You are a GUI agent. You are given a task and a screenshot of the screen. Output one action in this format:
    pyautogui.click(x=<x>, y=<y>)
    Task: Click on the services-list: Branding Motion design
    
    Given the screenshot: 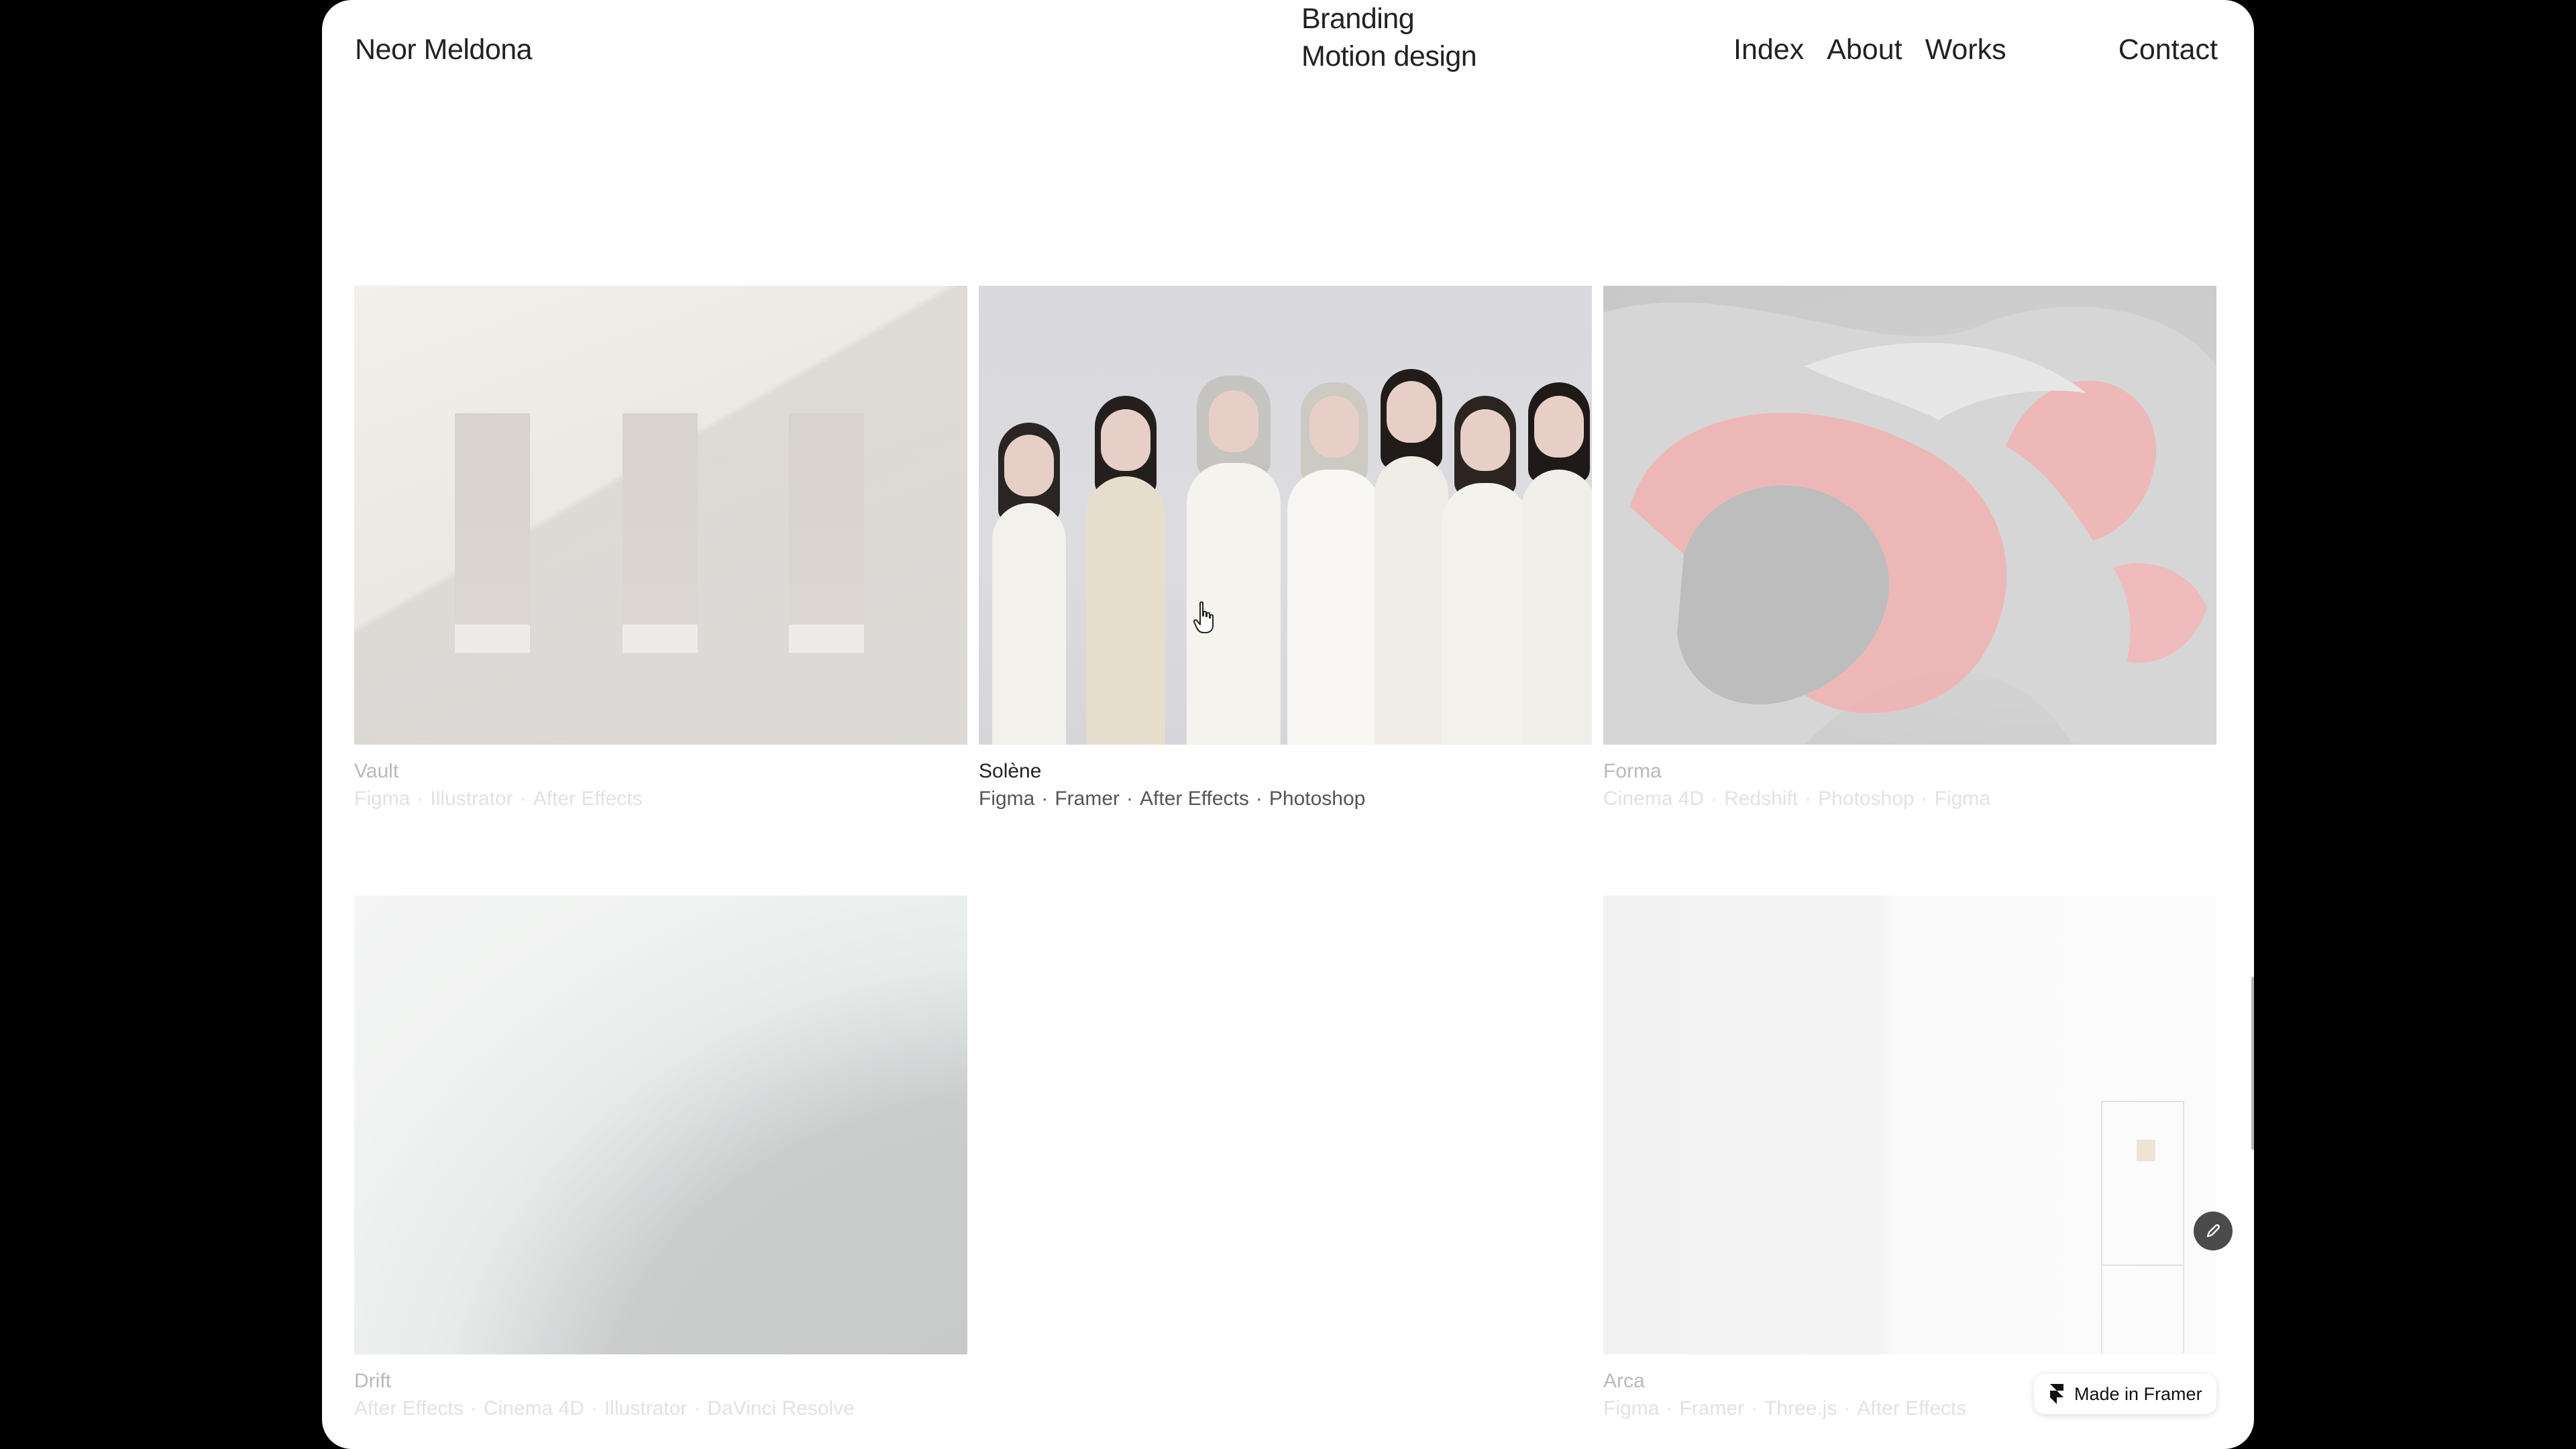 What is the action you would take?
    pyautogui.click(x=1389, y=37)
    